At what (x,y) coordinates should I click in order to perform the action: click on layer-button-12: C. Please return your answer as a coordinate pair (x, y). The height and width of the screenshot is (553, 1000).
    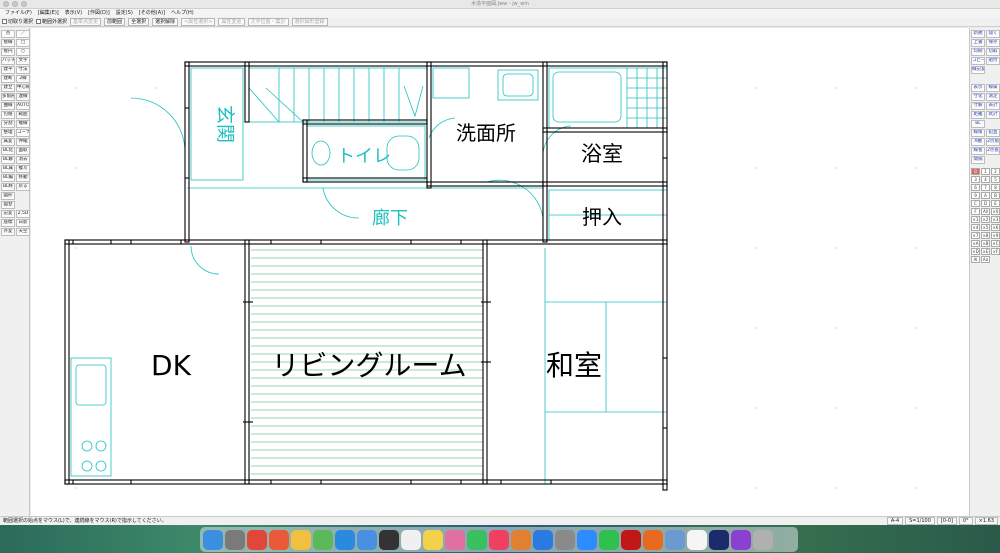
    Looking at the image, I should click on (975, 203).